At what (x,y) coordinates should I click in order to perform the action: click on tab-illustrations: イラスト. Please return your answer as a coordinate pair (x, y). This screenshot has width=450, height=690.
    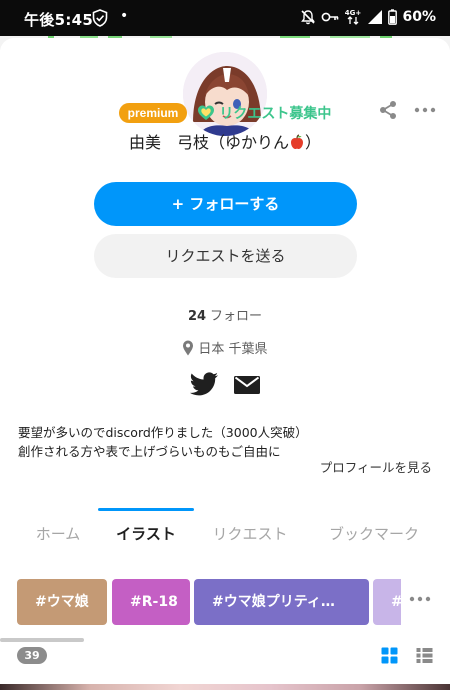
    Looking at the image, I should click on (146, 533).